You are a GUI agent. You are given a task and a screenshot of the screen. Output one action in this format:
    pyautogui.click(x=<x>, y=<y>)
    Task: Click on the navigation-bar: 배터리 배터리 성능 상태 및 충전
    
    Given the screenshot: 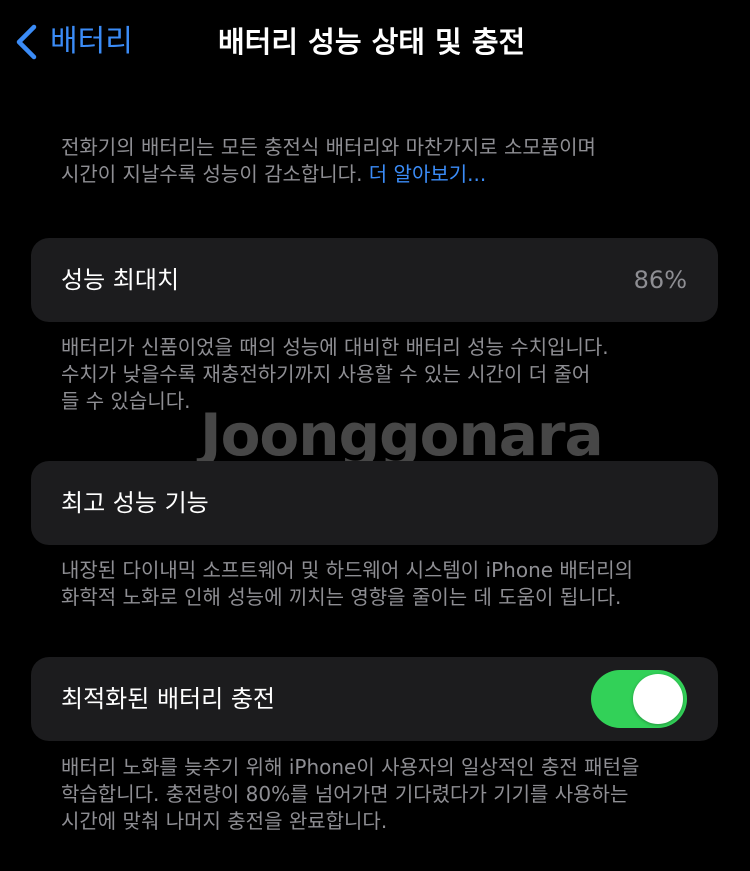 What is the action you would take?
    pyautogui.click(x=375, y=42)
    